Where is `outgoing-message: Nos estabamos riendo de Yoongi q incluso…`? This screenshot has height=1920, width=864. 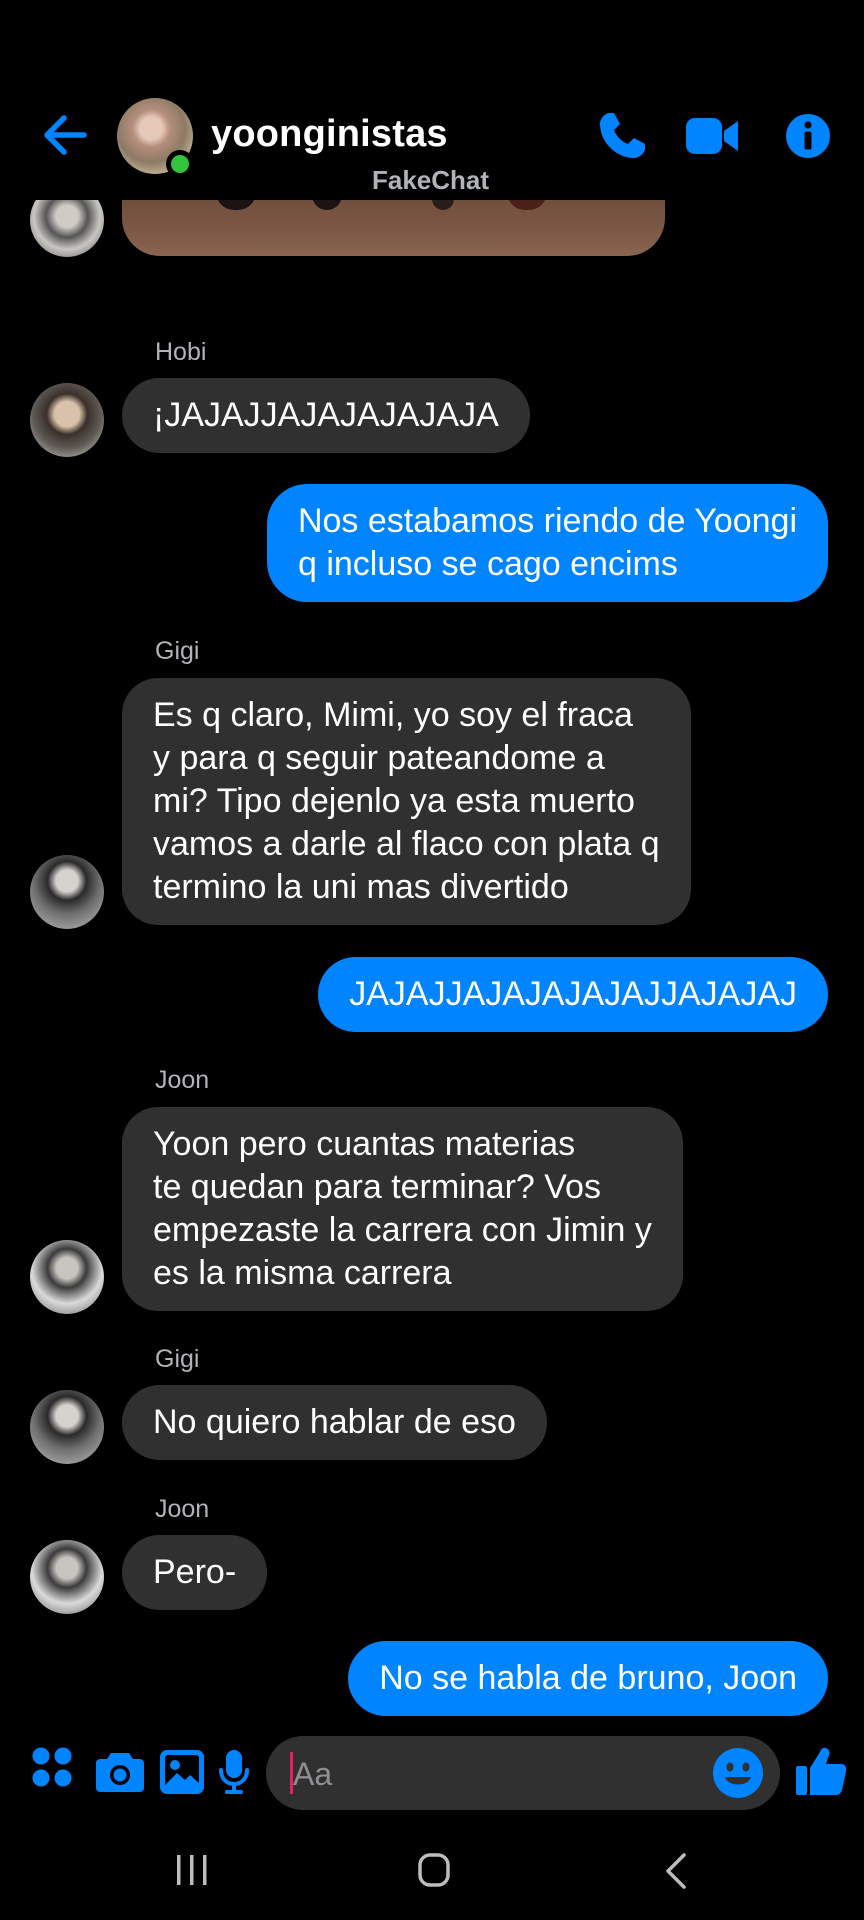
outgoing-message: Nos estabamos riendo de Yoongi q incluso… is located at coordinates (547, 543).